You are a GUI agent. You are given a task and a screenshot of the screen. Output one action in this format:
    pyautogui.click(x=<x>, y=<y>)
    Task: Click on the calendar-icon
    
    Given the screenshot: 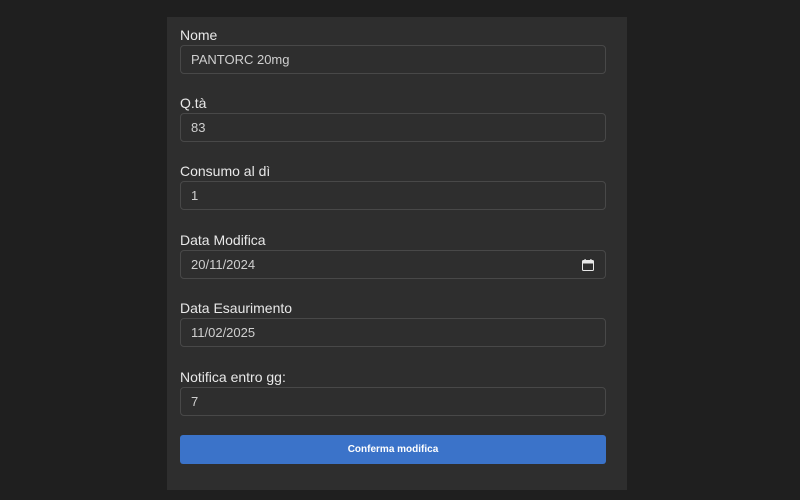 What is the action you would take?
    pyautogui.click(x=588, y=265)
    